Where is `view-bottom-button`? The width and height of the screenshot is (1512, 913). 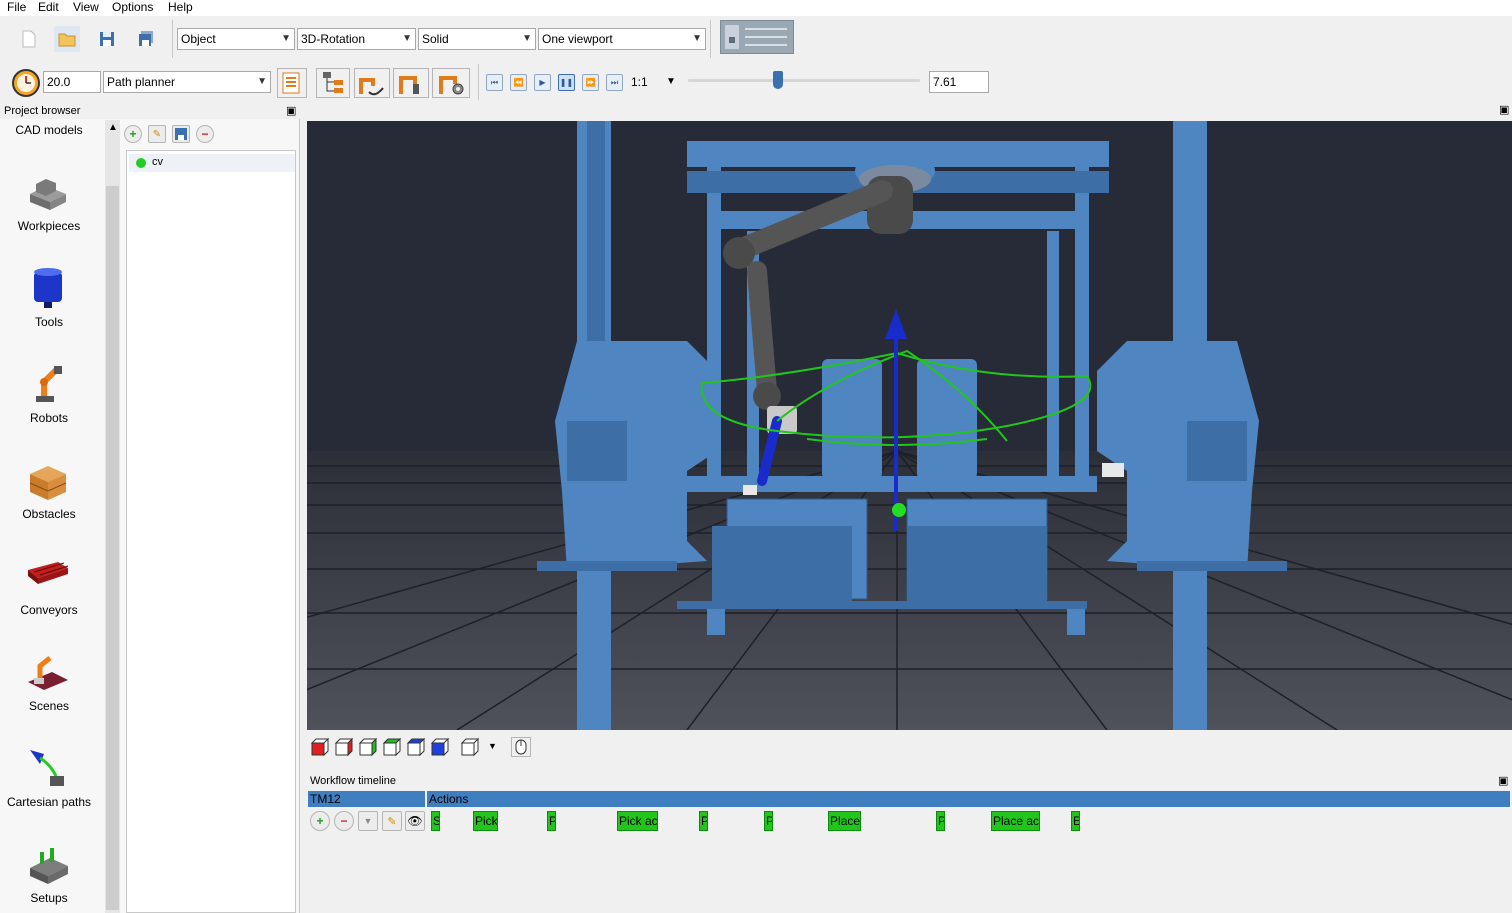
view-bottom-button is located at coordinates (440, 747).